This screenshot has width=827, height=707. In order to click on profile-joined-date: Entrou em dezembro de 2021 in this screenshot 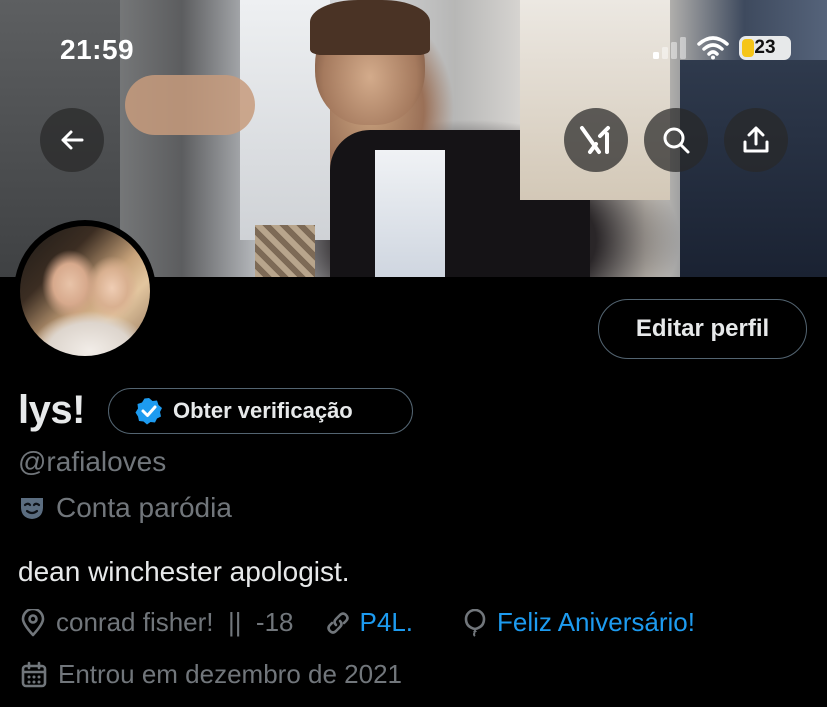, I will do `click(230, 674)`.